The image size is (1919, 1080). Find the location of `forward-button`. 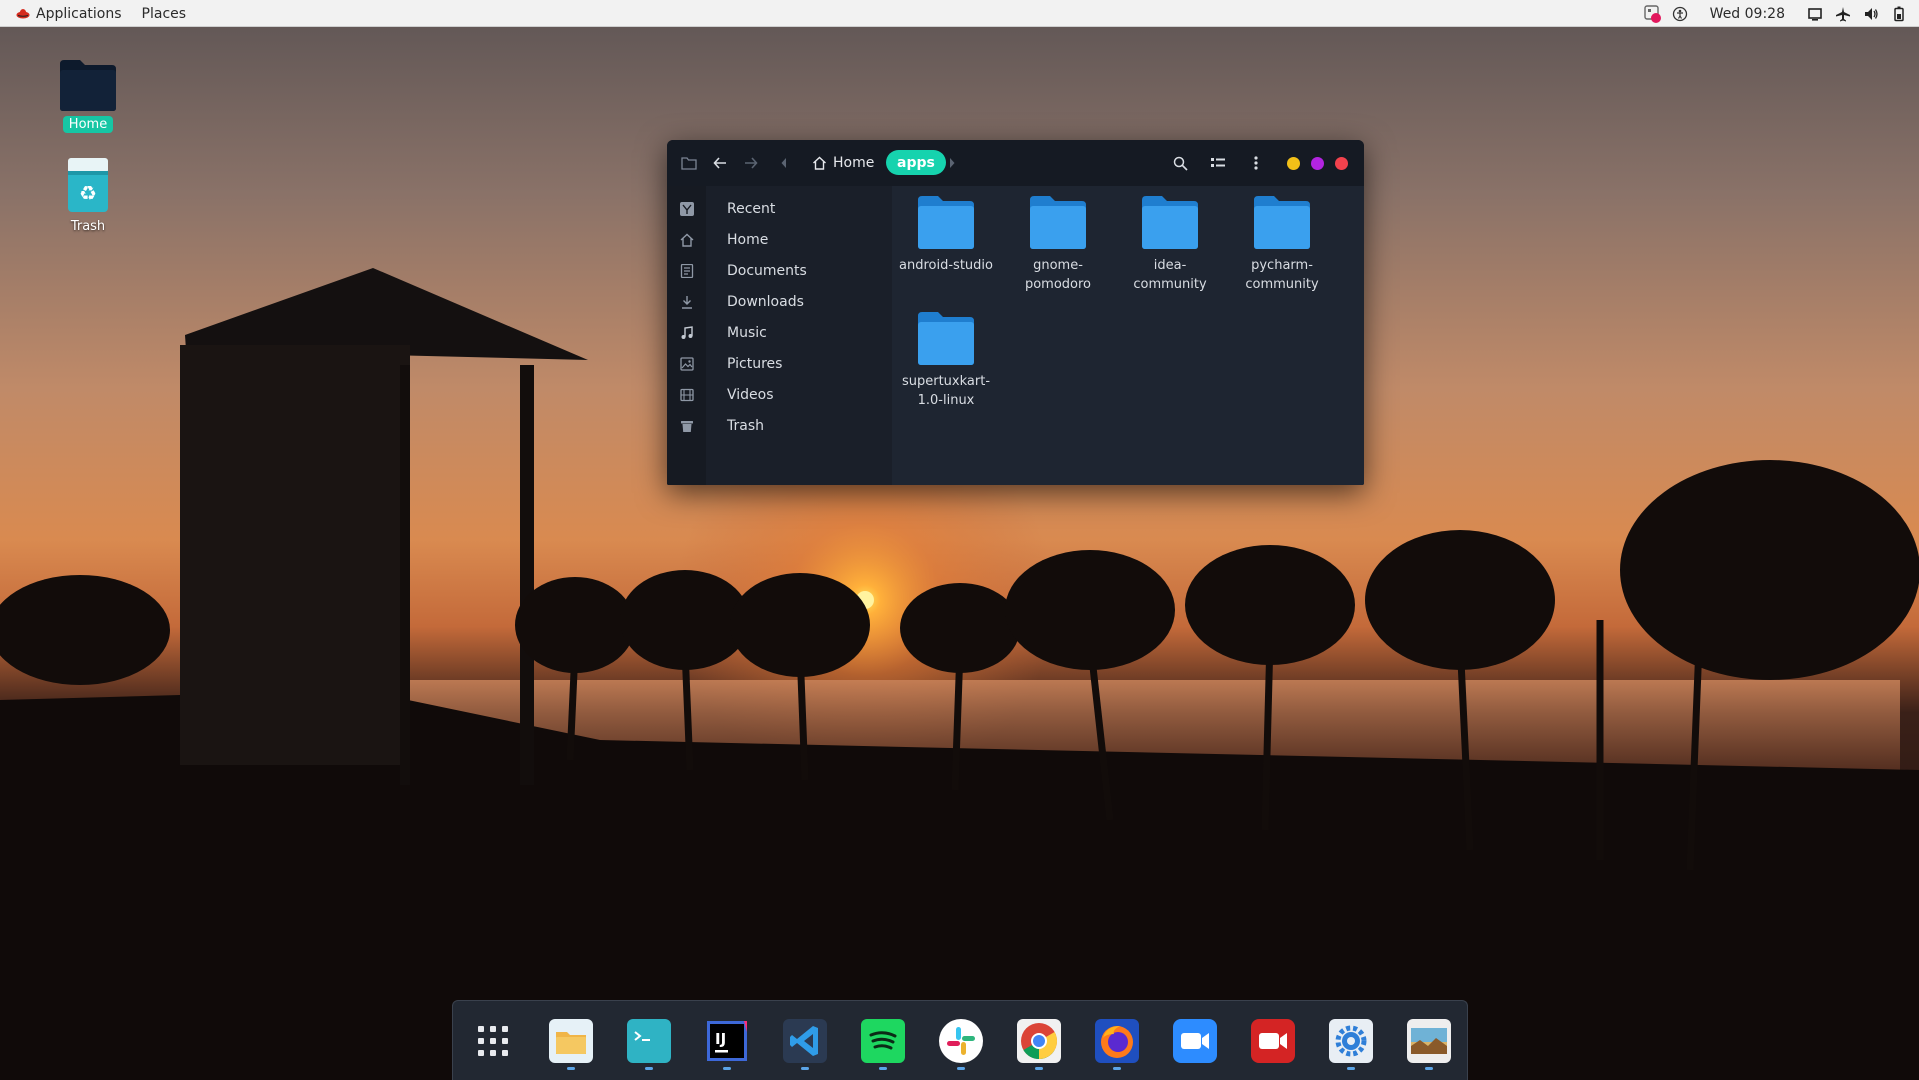

forward-button is located at coordinates (751, 163).